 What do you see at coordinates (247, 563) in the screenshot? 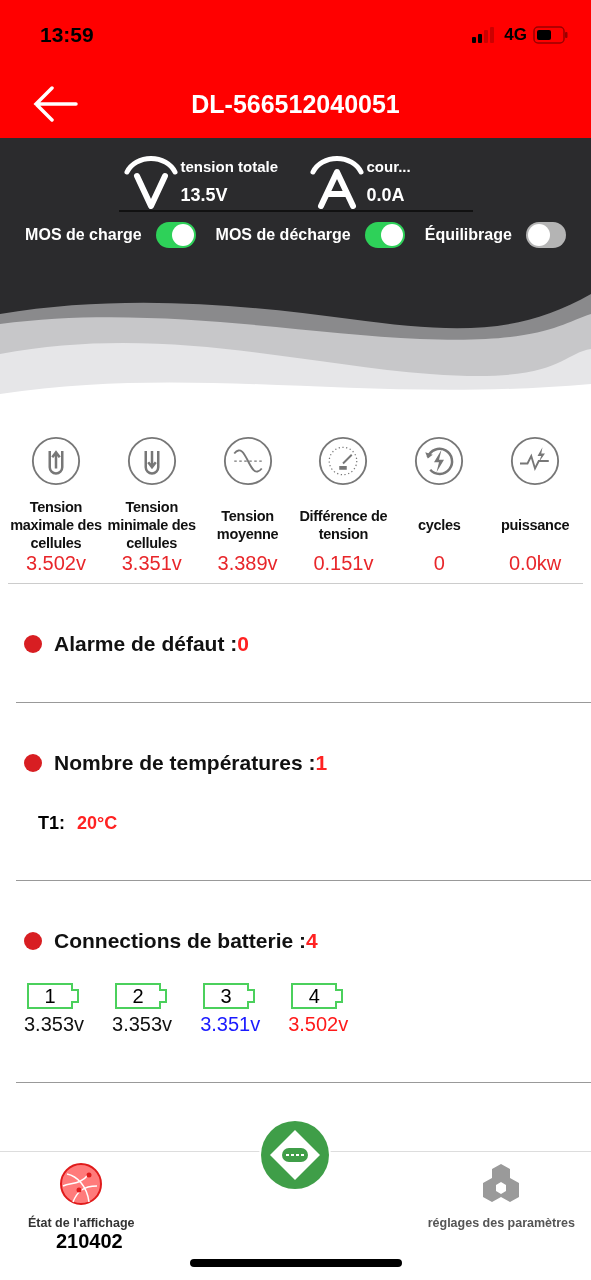
I see `metric-value: 3.389v` at bounding box center [247, 563].